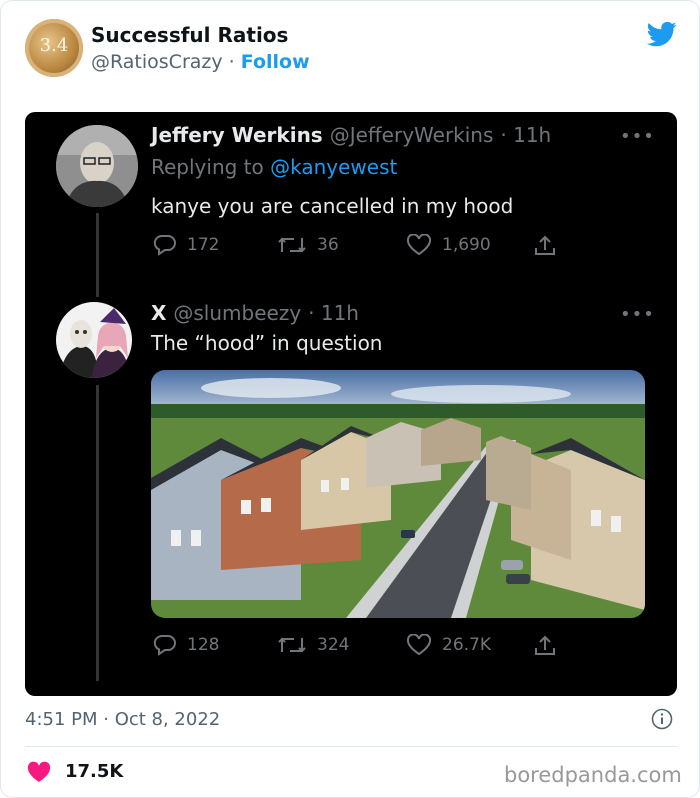 This screenshot has width=700, height=798. I want to click on tweet1-replying: Replying to @kanyewest, so click(274, 167).